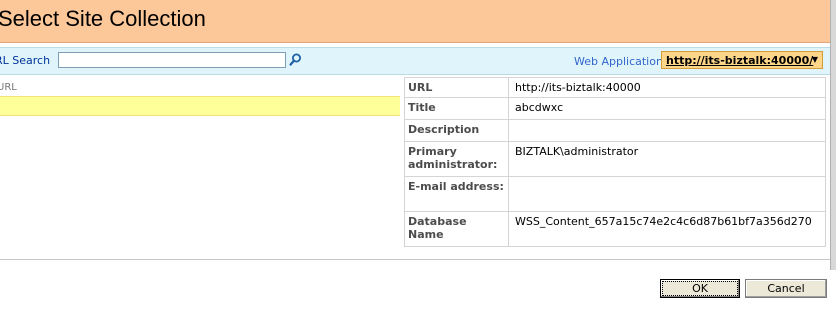 This screenshot has width=836, height=314. What do you see at coordinates (456, 194) in the screenshot?
I see `detail-key: E-mail address:` at bounding box center [456, 194].